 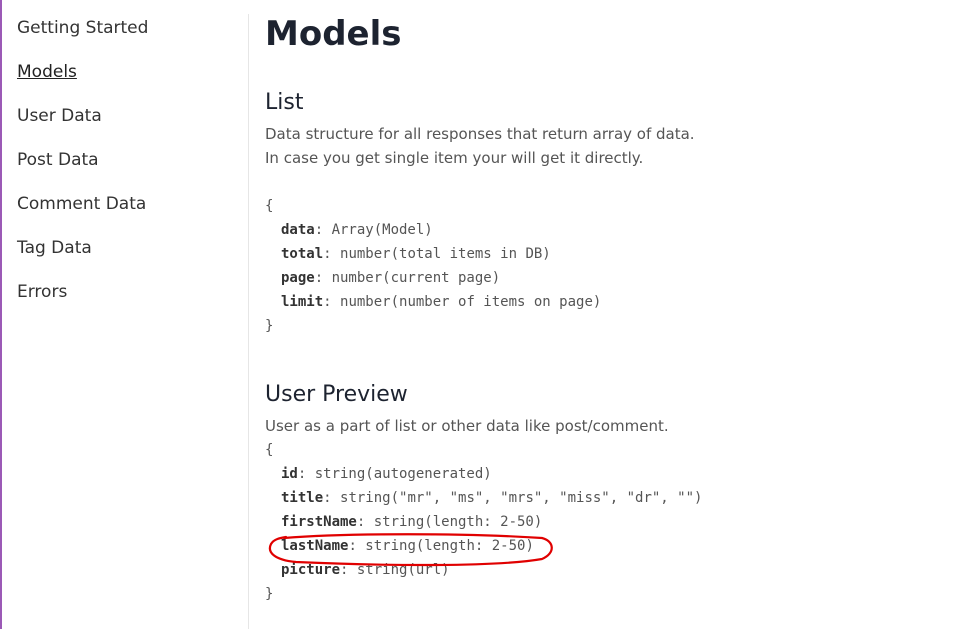 What do you see at coordinates (373, 230) in the screenshot?
I see `field-value: : Array(Model)` at bounding box center [373, 230].